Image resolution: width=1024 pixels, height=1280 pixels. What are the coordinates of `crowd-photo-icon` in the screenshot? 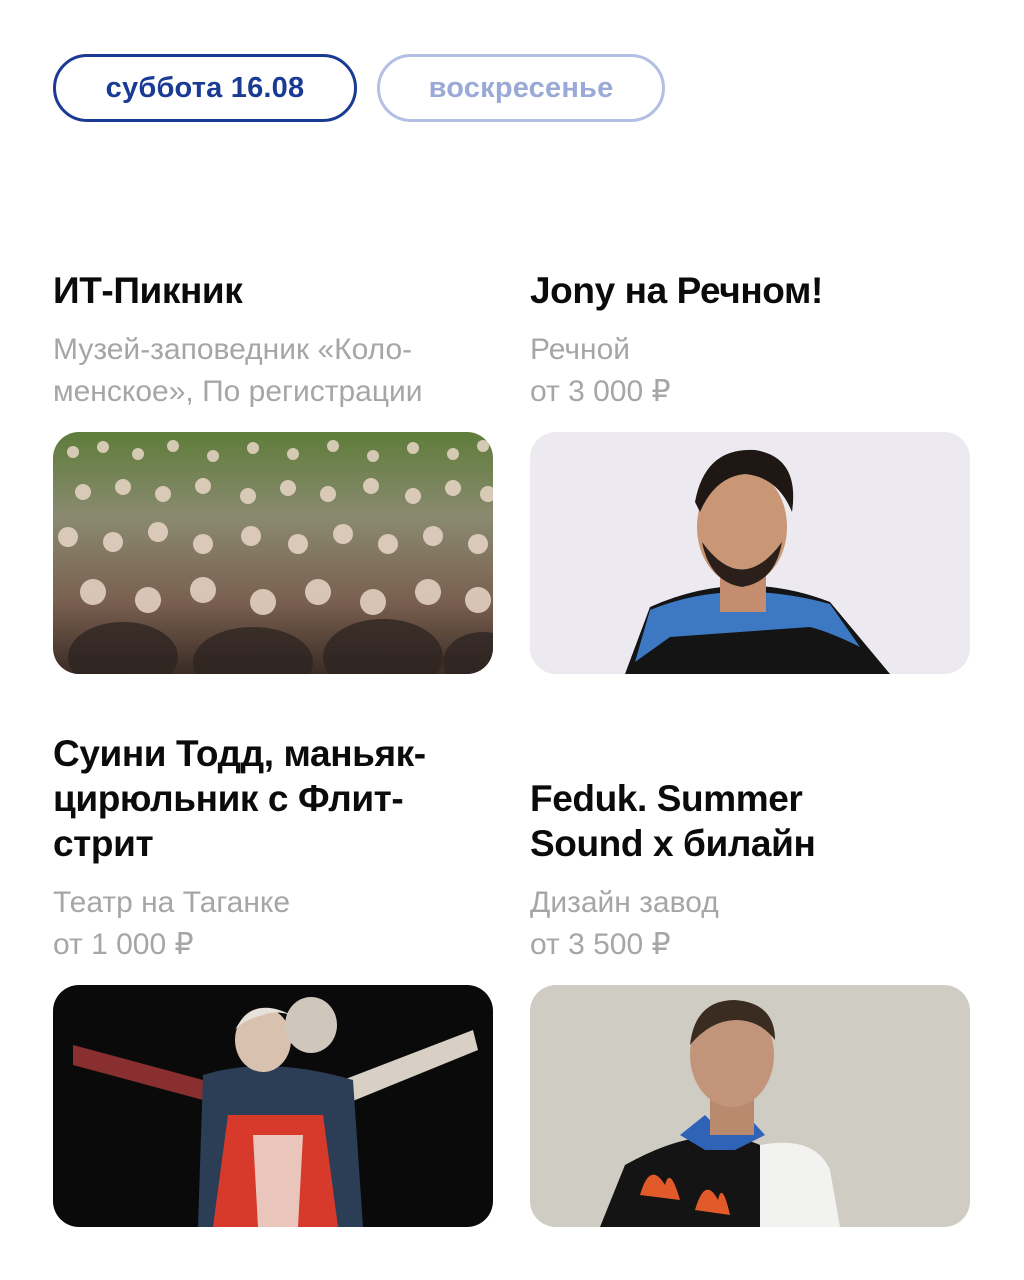 It's located at (273, 553).